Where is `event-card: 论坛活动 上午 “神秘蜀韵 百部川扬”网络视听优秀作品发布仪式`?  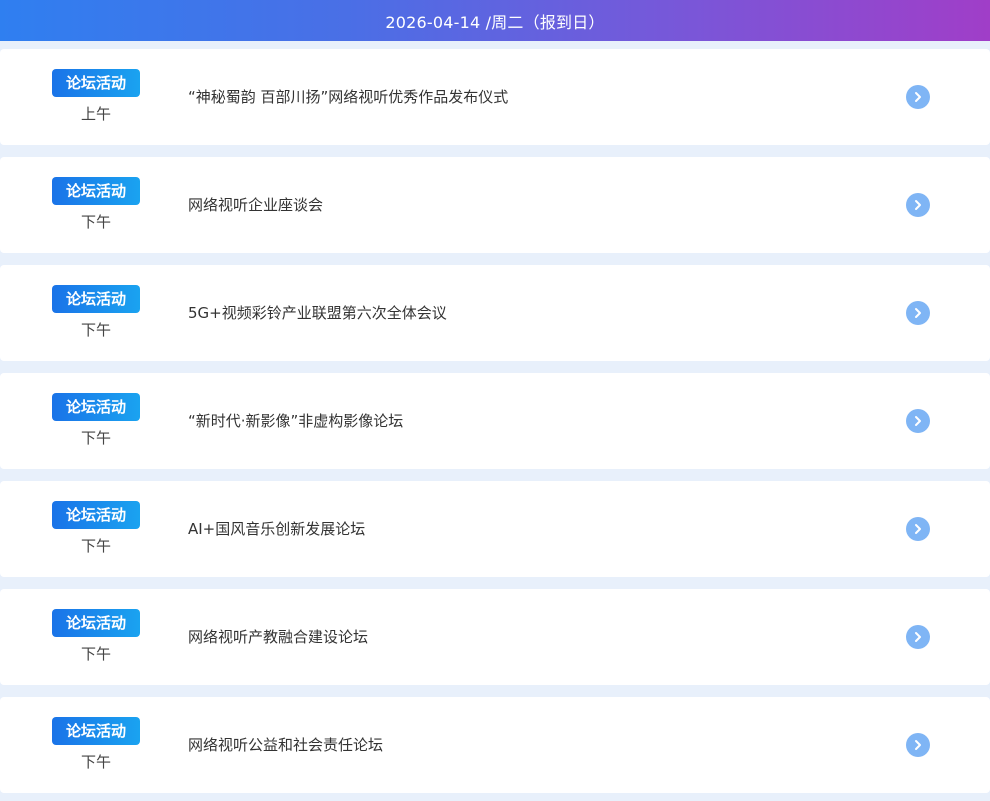
event-card: 论坛活动 上午 “神秘蜀韵 百部川扬”网络视听优秀作品发布仪式 is located at coordinates (495, 97).